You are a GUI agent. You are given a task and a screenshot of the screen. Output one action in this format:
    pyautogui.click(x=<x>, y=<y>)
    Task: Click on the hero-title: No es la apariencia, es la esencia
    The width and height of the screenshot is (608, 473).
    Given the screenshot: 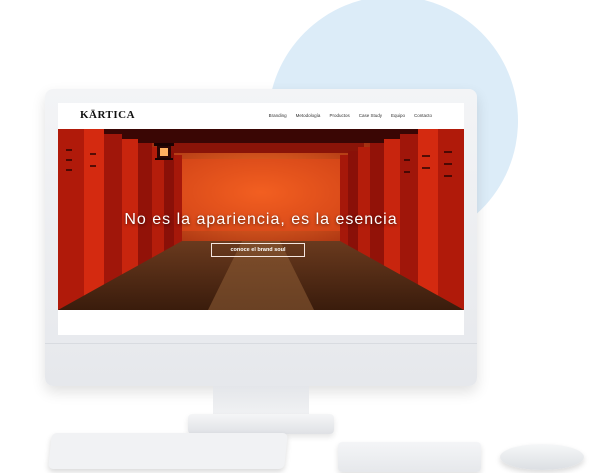 What is the action you would take?
    pyautogui.click(x=261, y=219)
    